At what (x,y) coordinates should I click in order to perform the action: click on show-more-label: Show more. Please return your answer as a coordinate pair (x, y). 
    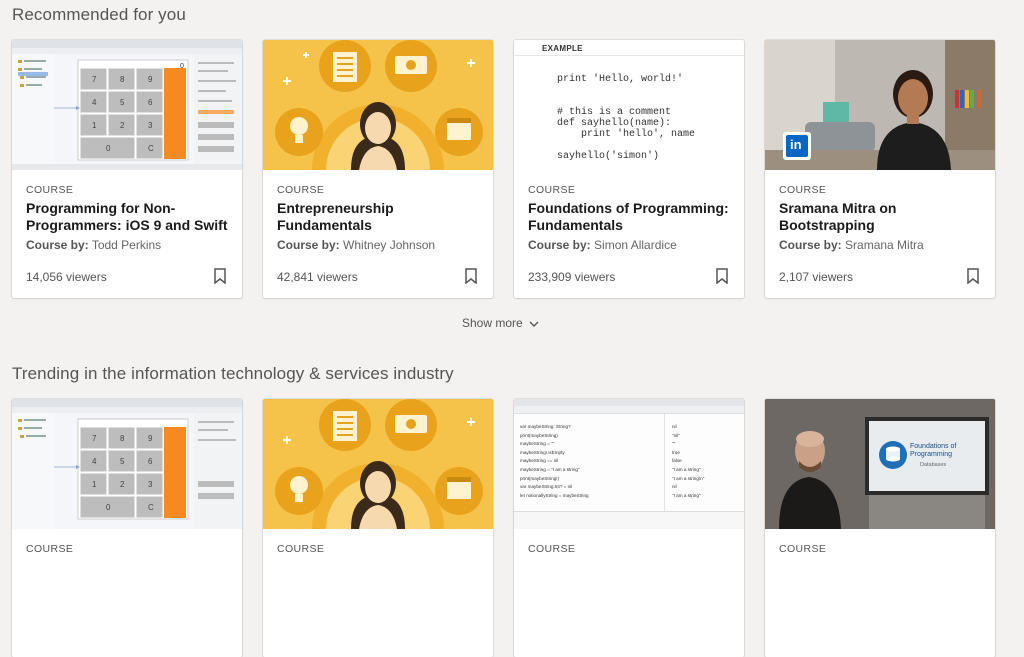
    Looking at the image, I should click on (492, 323).